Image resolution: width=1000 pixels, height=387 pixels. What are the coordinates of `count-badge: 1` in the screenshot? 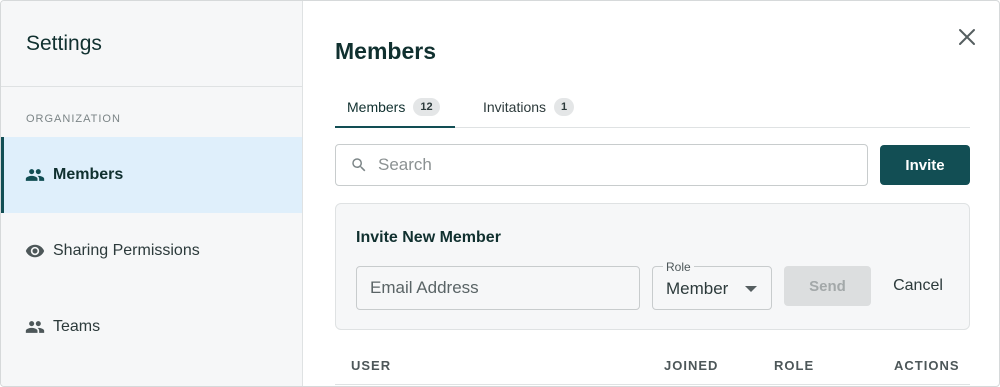 It's located at (564, 107).